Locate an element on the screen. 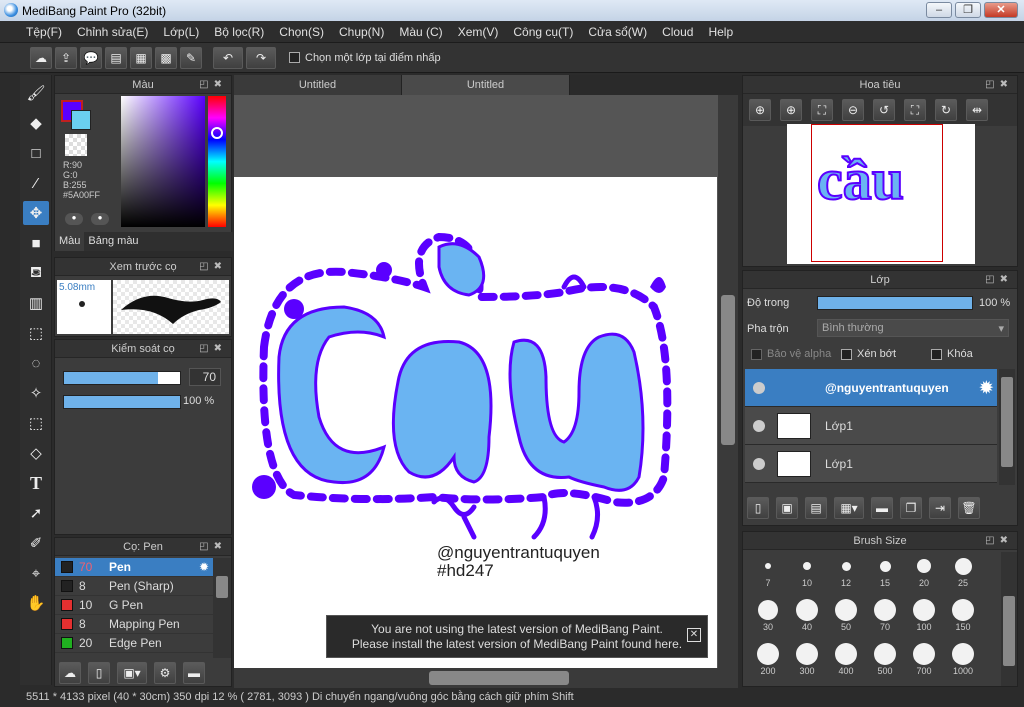 This screenshot has width=1024, height=707. brush-size-option: 1000 is located at coordinates (963, 659).